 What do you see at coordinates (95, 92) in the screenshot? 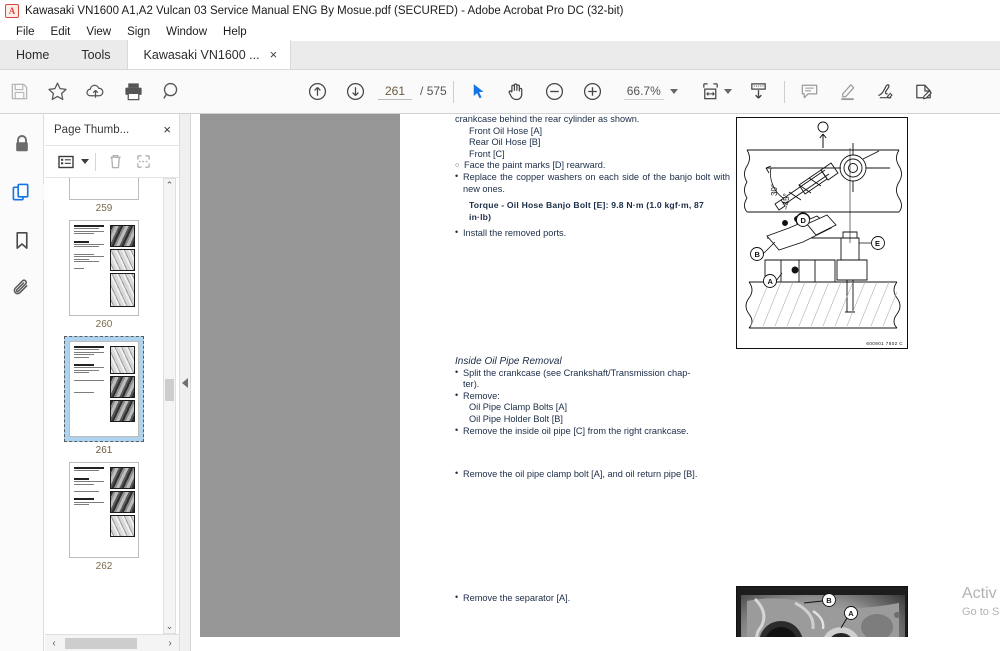
I see `upload-cloud-icon` at bounding box center [95, 92].